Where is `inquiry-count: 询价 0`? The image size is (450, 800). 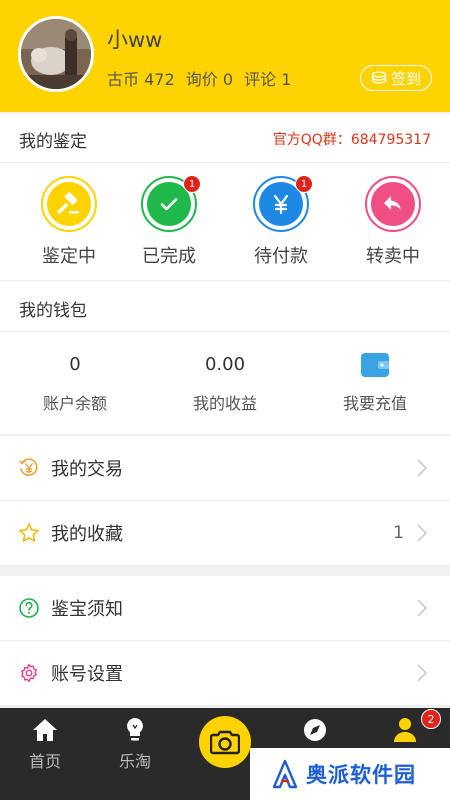 inquiry-count: 询价 0 is located at coordinates (209, 79).